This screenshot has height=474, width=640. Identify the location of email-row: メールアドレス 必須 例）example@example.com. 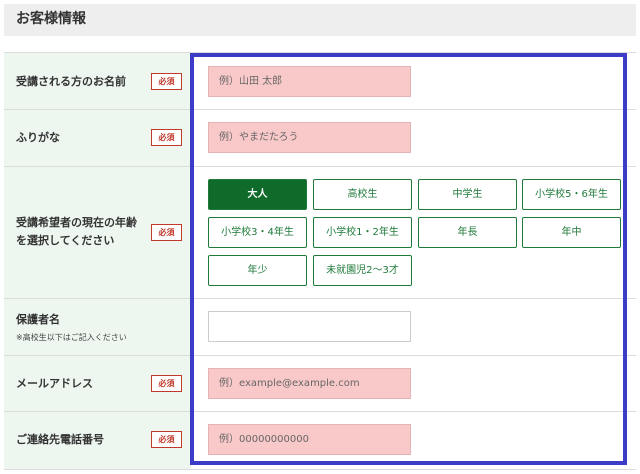
(320, 384).